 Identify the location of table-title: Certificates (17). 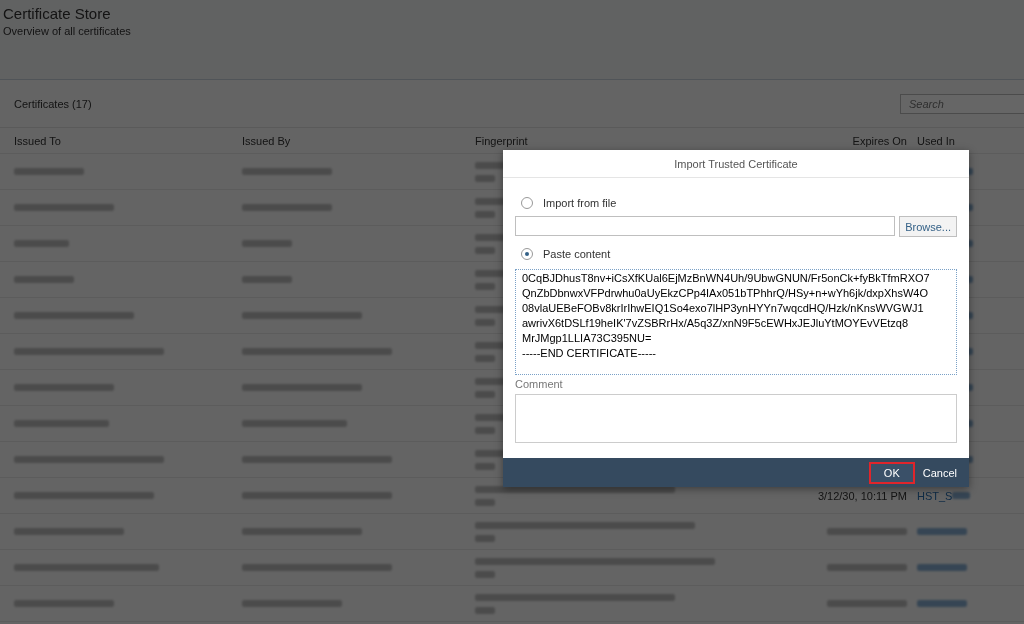
(53, 103).